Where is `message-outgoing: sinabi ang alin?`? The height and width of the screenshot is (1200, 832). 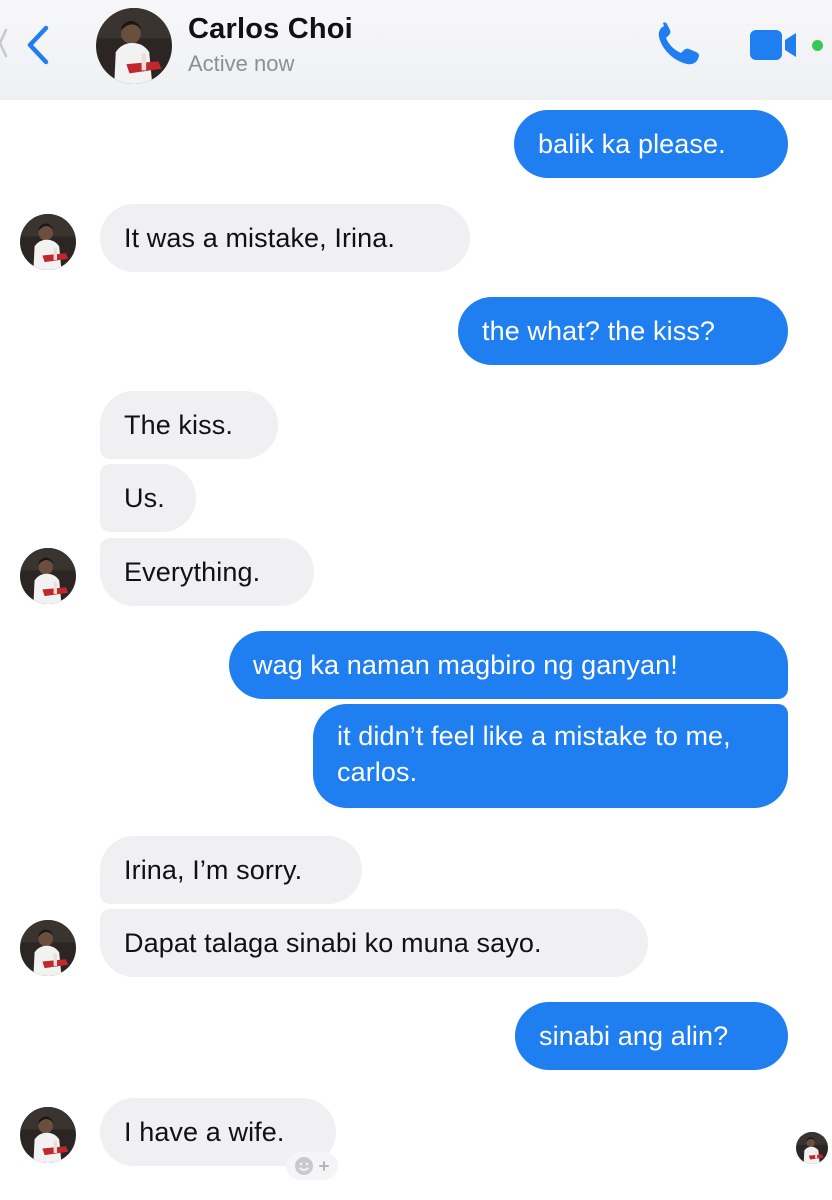
message-outgoing: sinabi ang alin? is located at coordinates (651, 1036).